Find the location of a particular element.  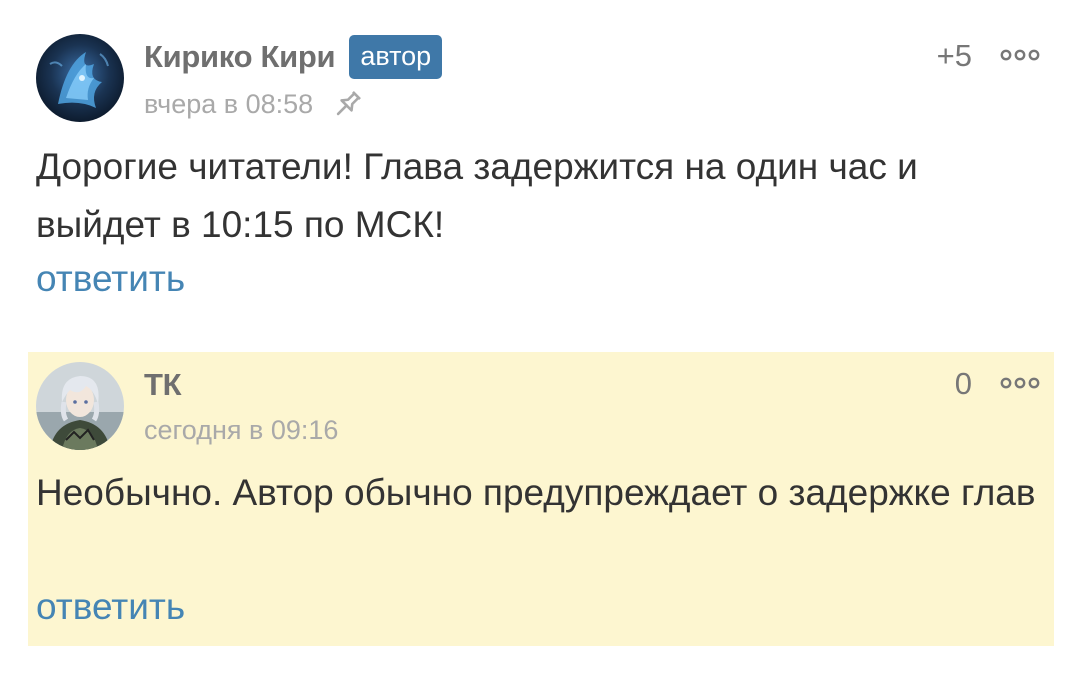

author-row: ТК is located at coordinates (163, 385).